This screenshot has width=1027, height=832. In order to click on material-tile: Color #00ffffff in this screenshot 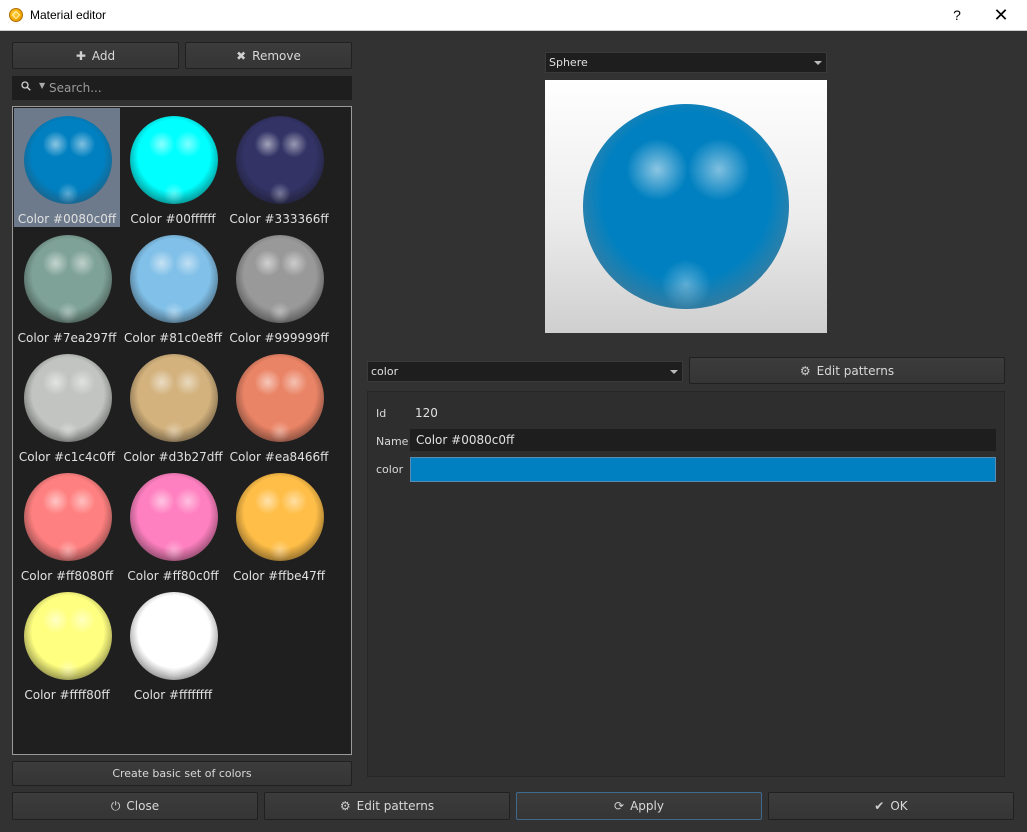, I will do `click(173, 167)`.